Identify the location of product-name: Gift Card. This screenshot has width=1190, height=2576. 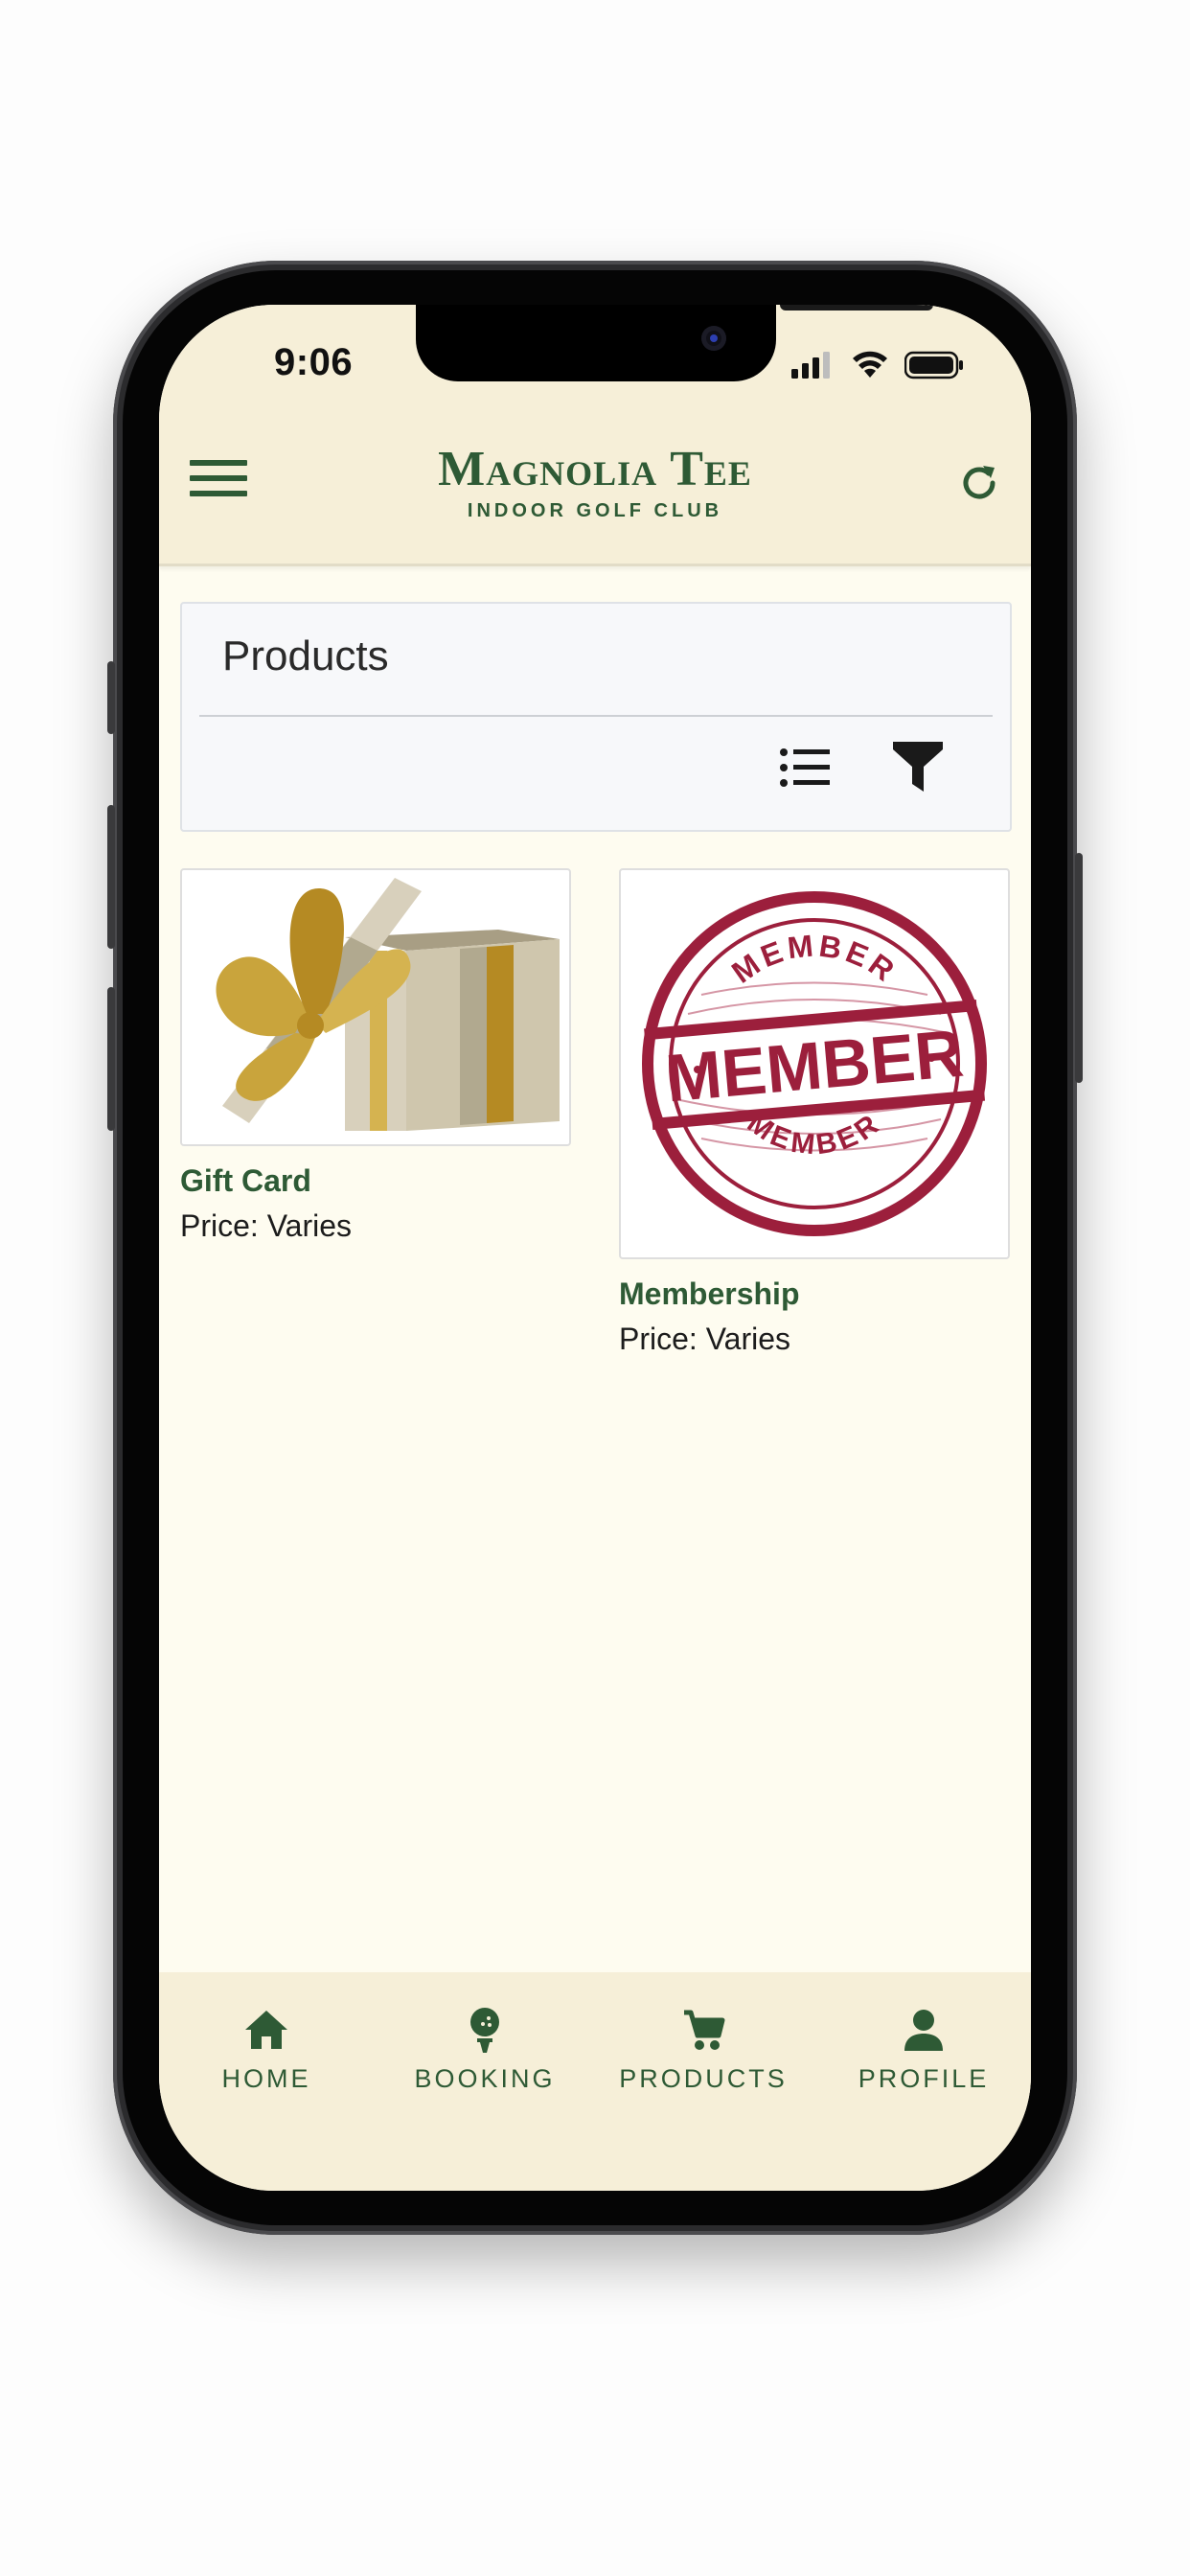
(375, 1181).